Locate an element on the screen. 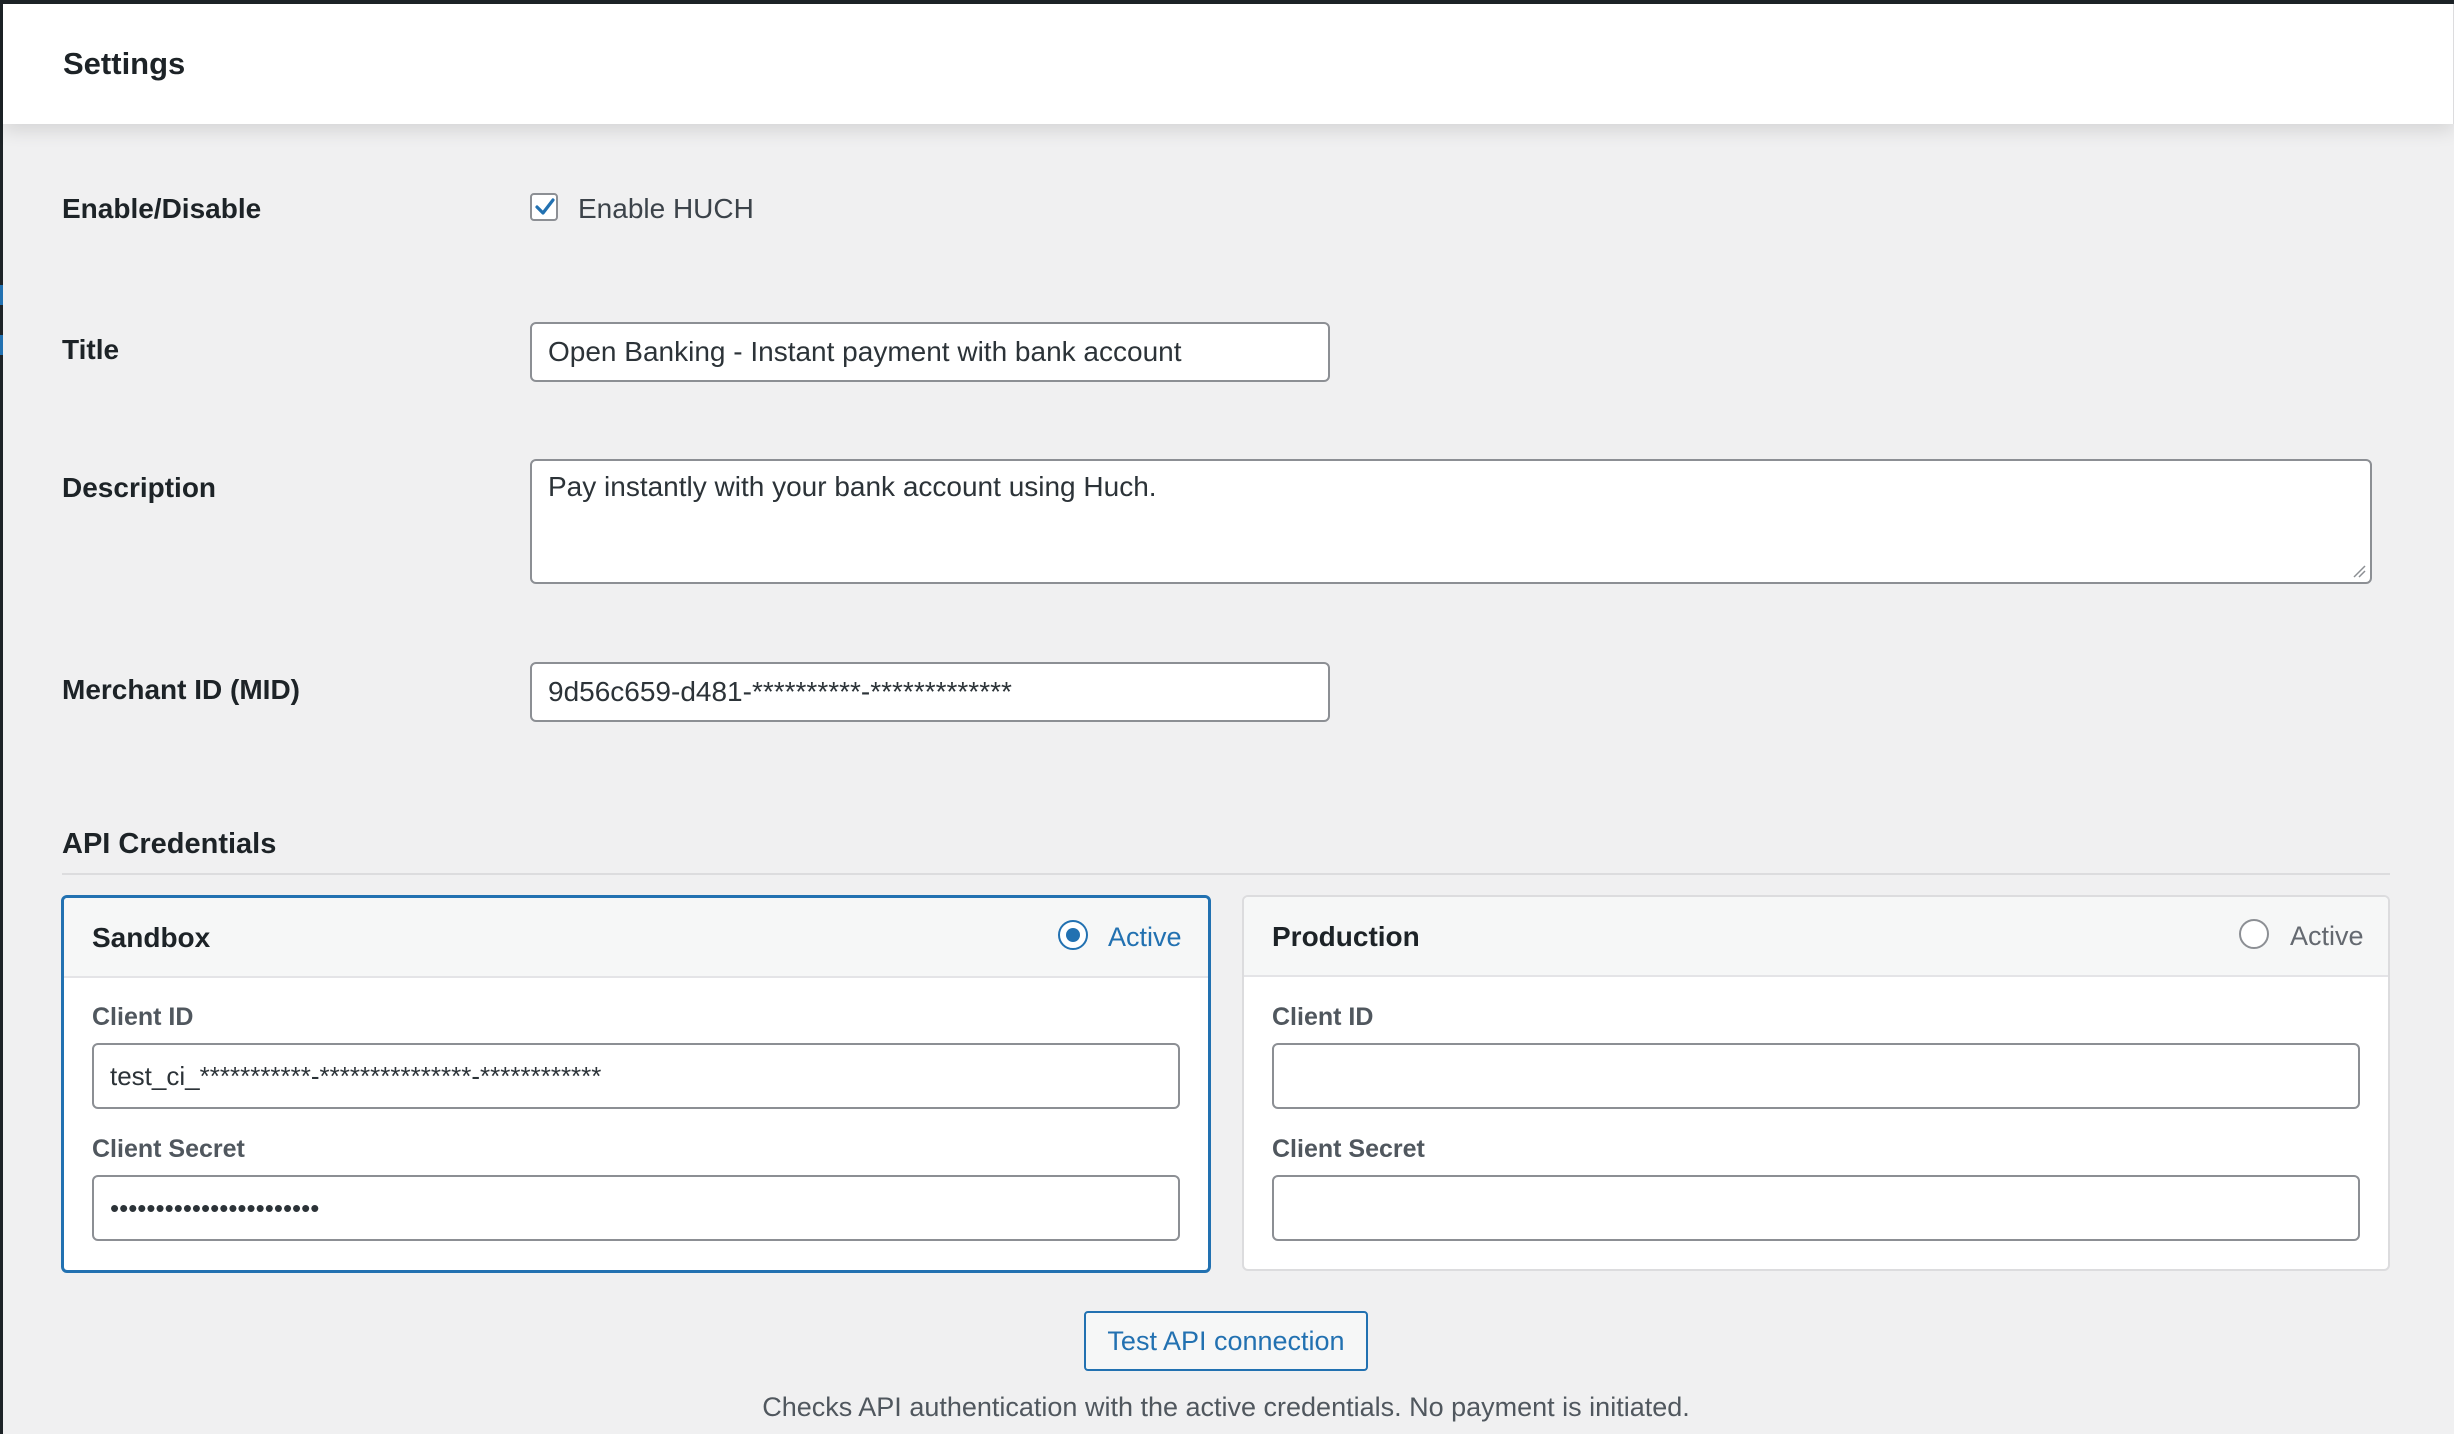 The height and width of the screenshot is (1434, 2454). production-client-id-label: Client ID is located at coordinates (1323, 1017).